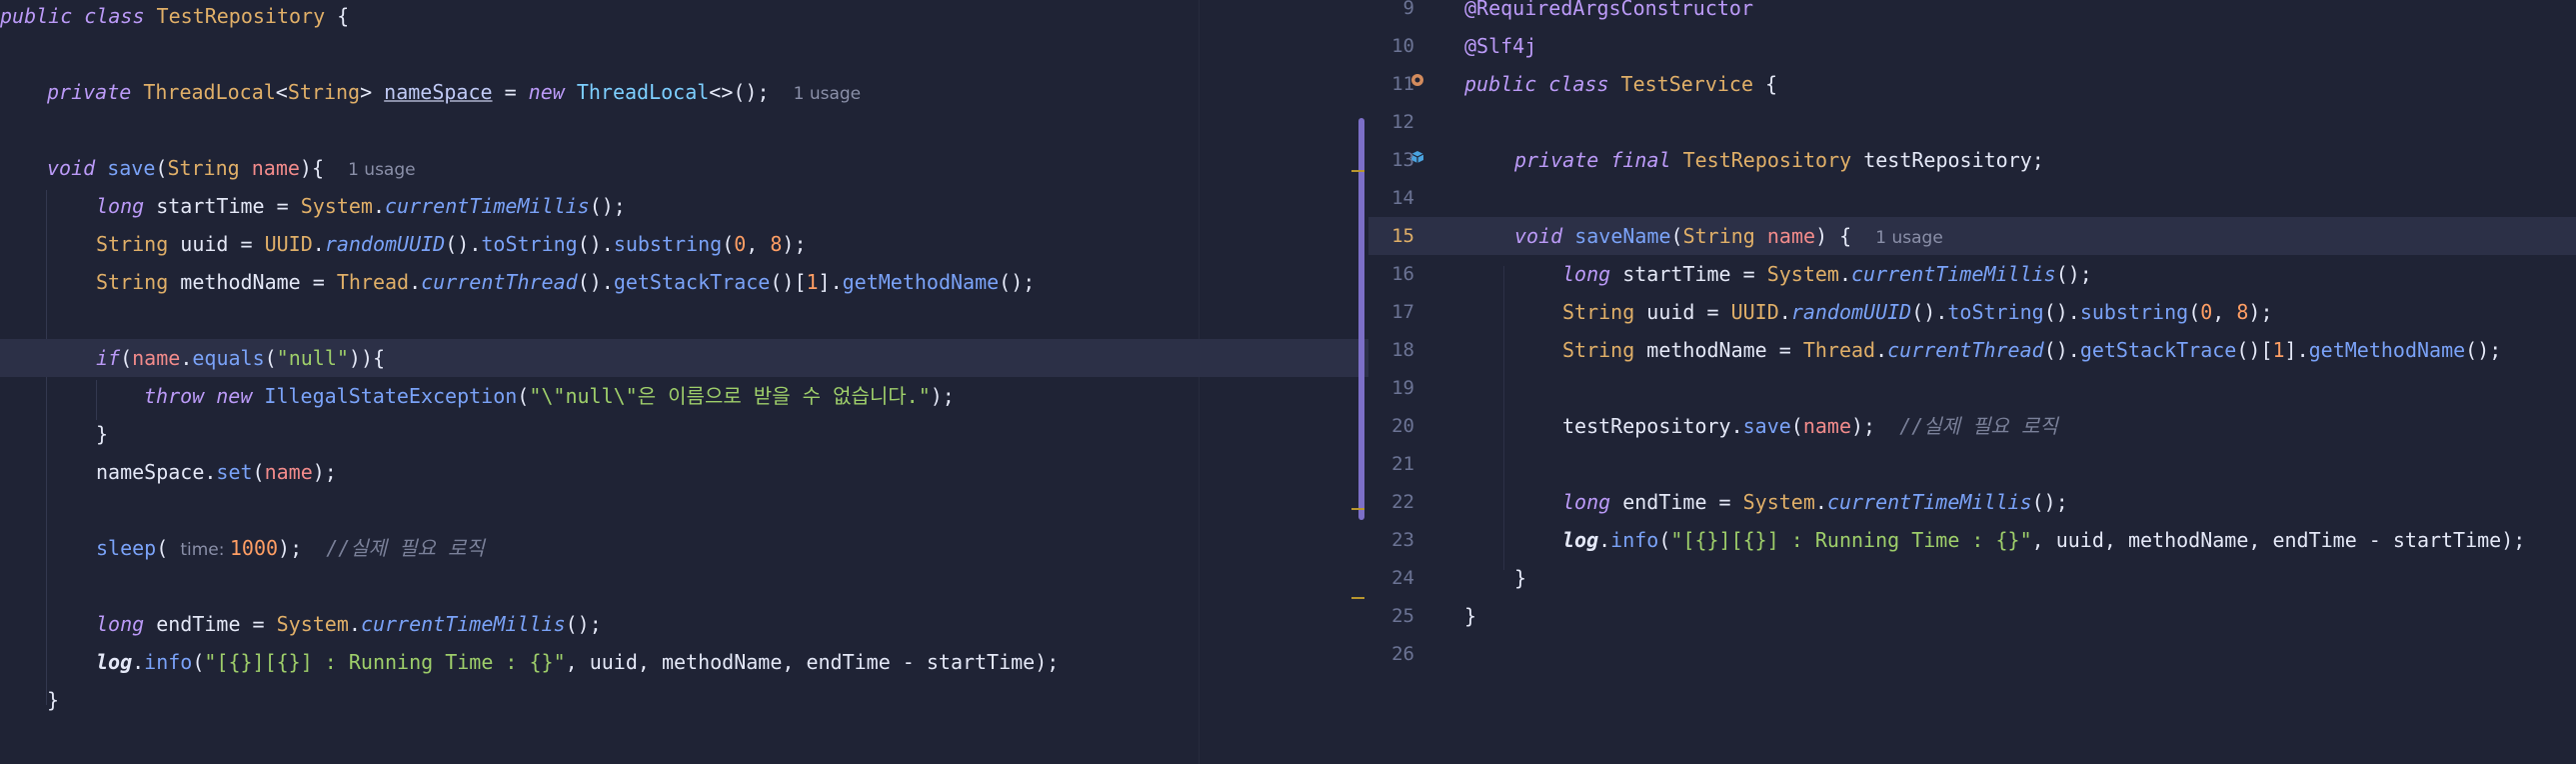 The width and height of the screenshot is (2576, 764). I want to click on code-line: sleep( time: 1000); //실제 필요 로직, so click(684, 548).